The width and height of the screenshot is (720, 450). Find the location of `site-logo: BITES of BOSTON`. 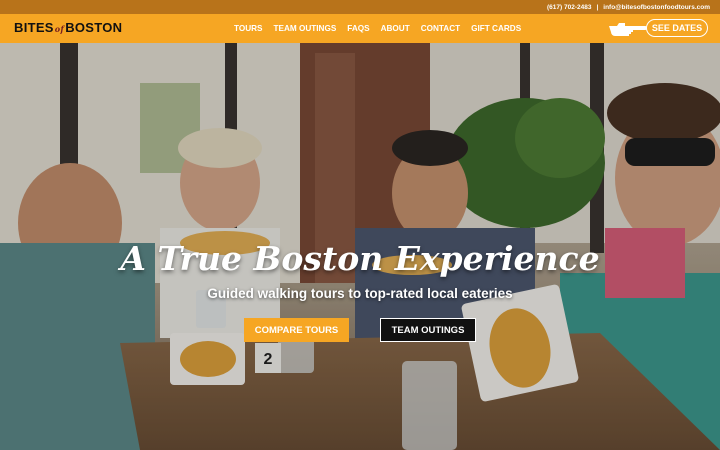

site-logo: BITES of BOSTON is located at coordinates (68, 27).